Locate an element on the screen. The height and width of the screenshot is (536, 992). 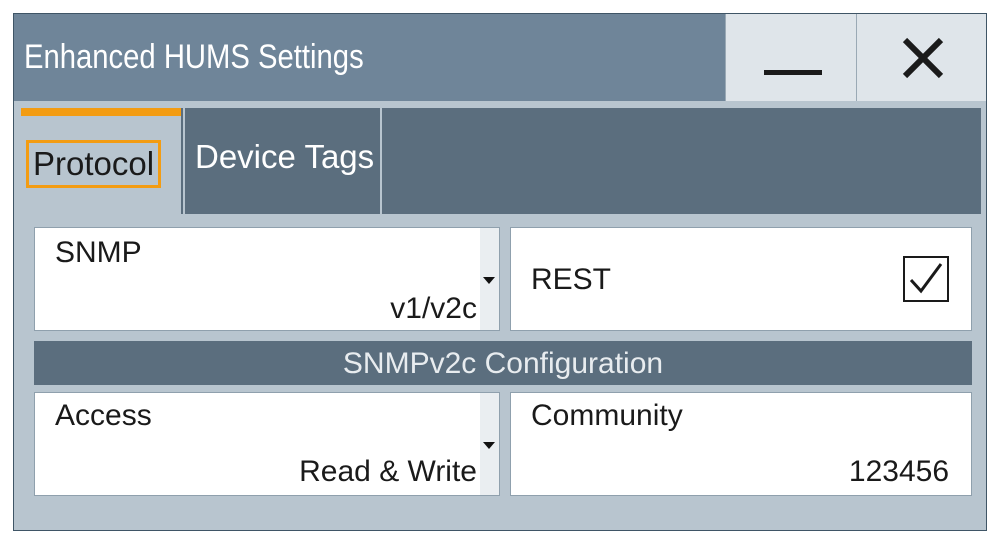
checkmark-icon is located at coordinates (926, 278).